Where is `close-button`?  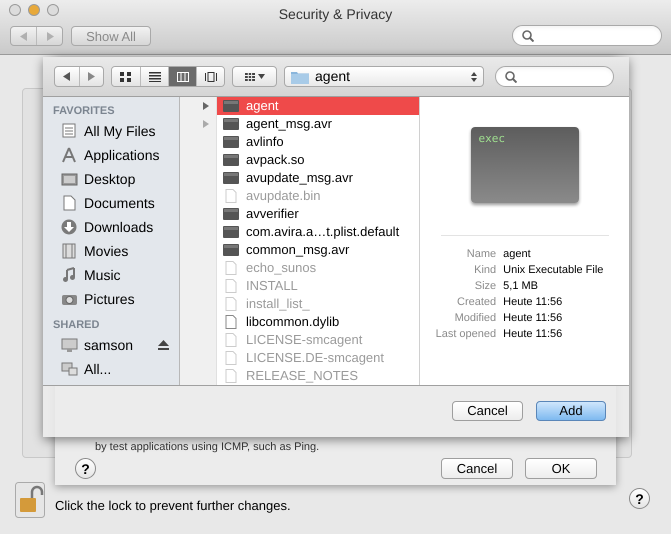
close-button is located at coordinates (15, 10).